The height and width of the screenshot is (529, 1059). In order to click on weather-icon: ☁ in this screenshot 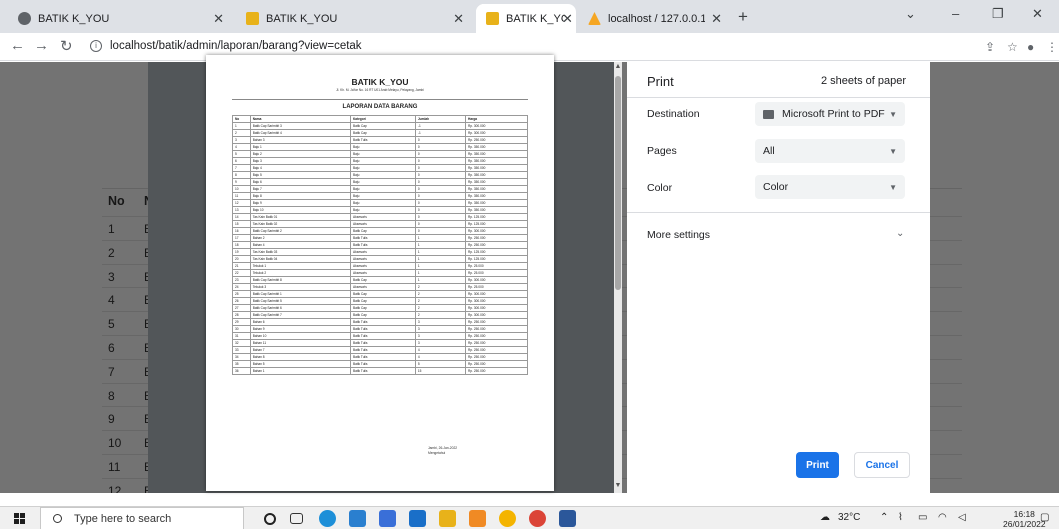, I will do `click(825, 517)`.